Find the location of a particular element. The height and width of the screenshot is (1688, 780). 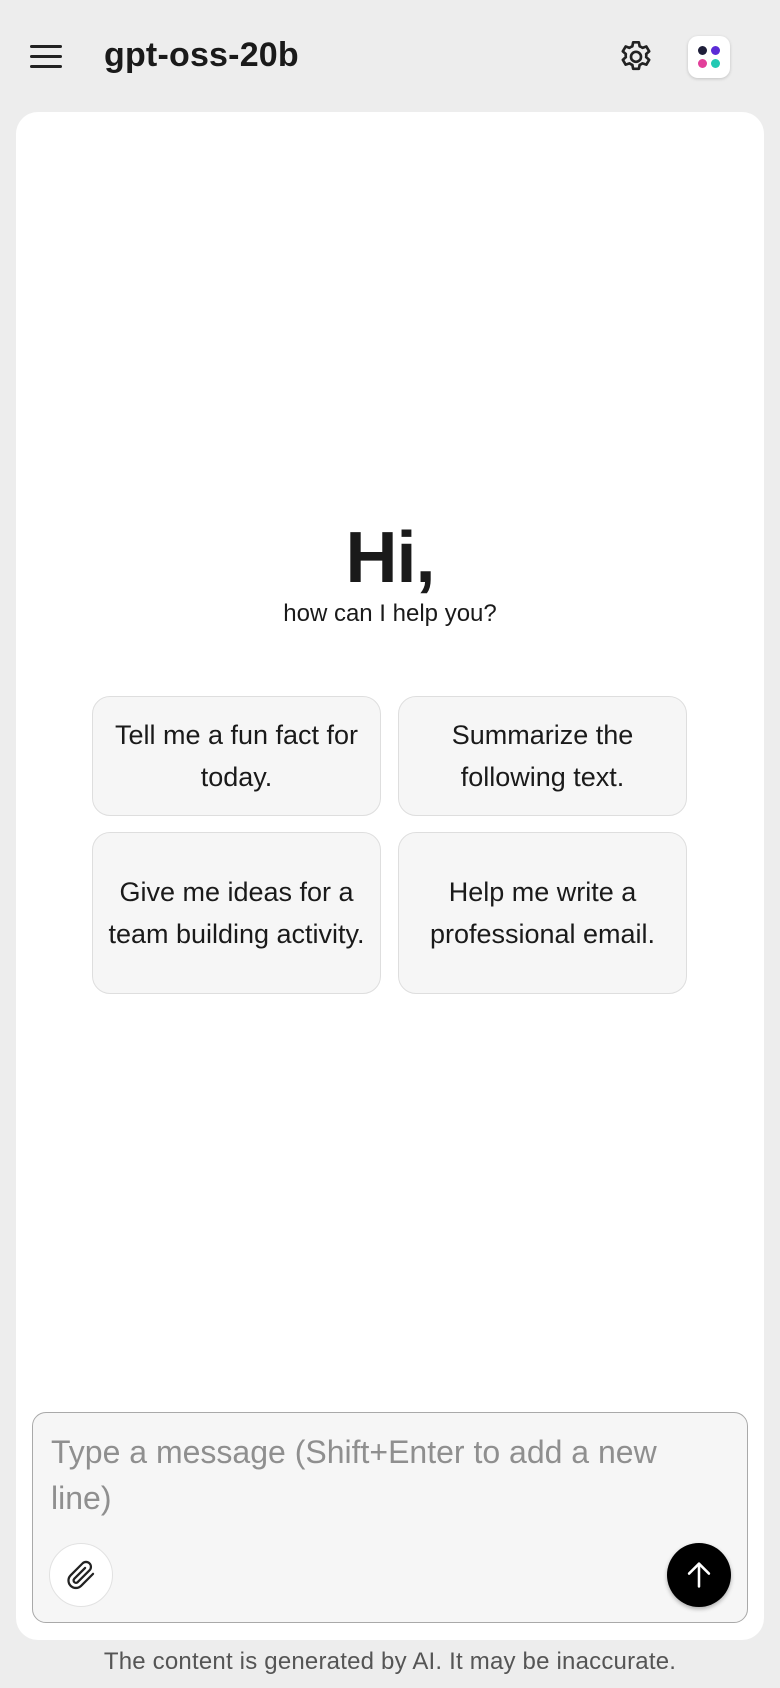

arrow-up-icon is located at coordinates (699, 1575).